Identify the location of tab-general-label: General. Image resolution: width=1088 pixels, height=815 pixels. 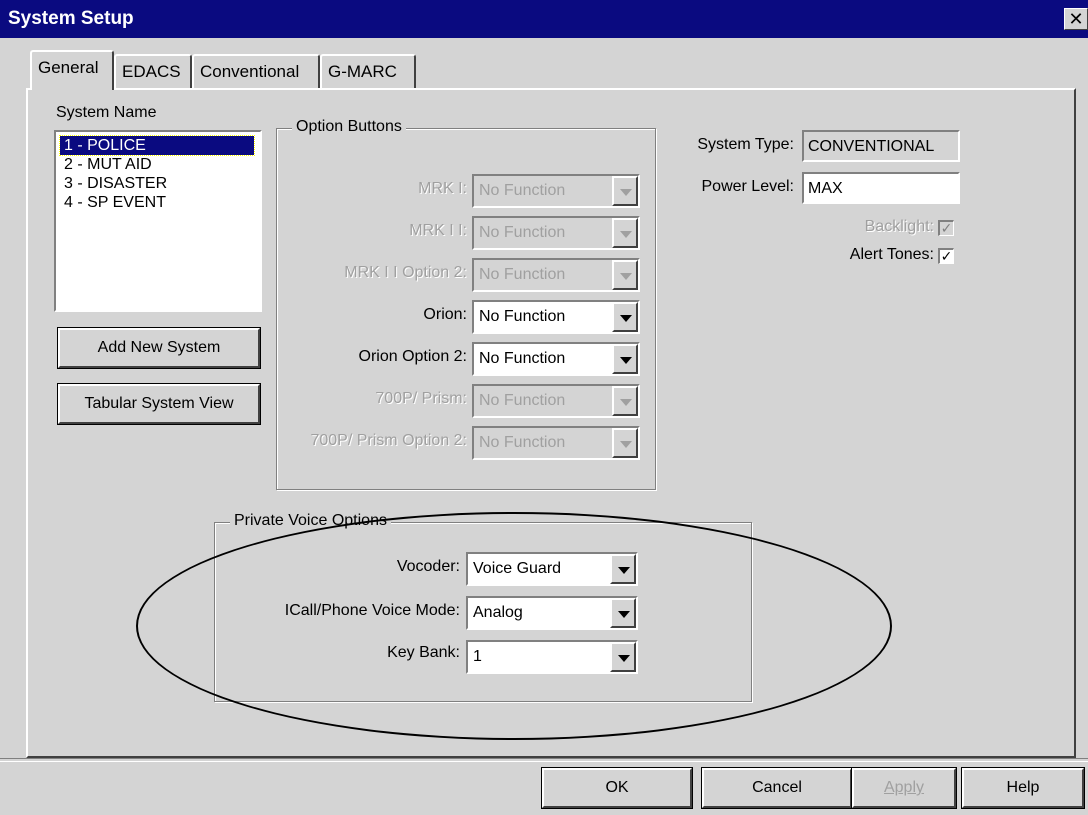
(68, 67).